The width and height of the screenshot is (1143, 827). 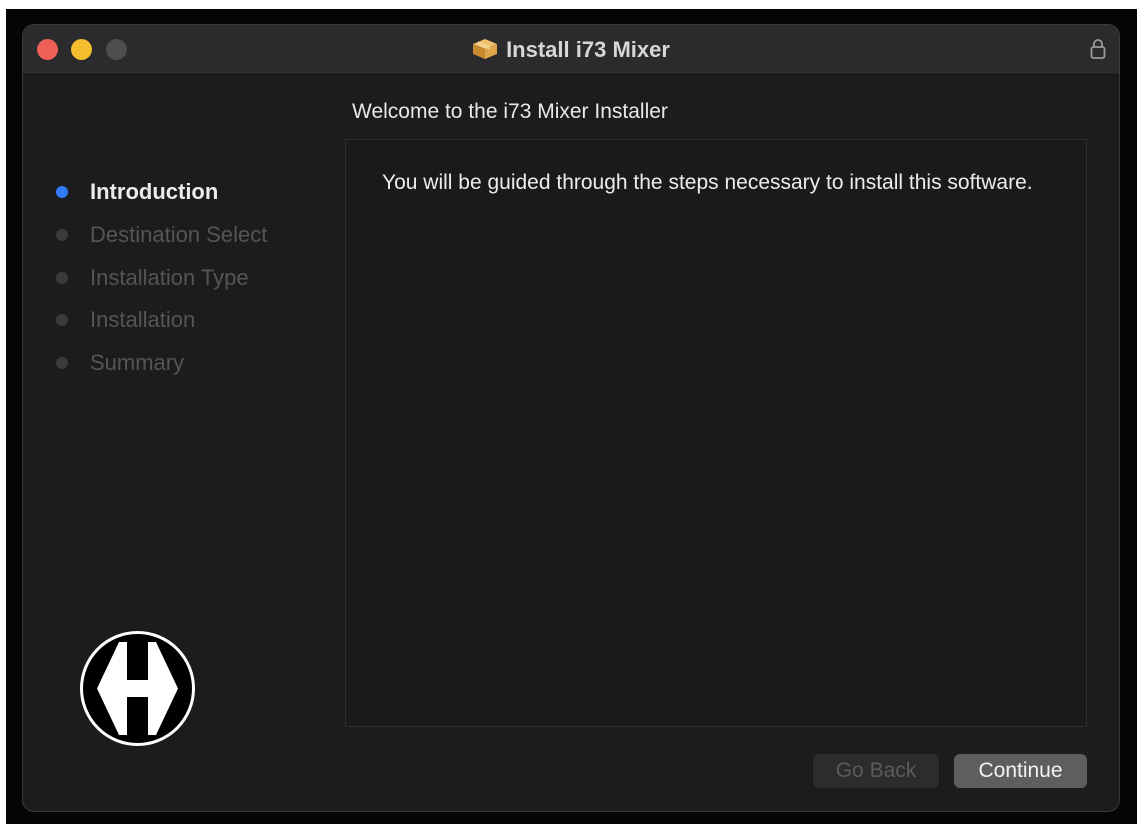 What do you see at coordinates (154, 191) in the screenshot?
I see `step-label: Introduction` at bounding box center [154, 191].